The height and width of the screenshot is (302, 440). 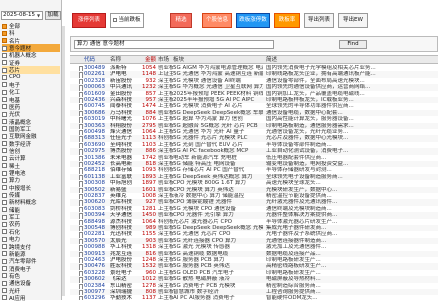 I want to click on filter-bar: 算力 通信 意今题材 Find, so click(x=254, y=44).